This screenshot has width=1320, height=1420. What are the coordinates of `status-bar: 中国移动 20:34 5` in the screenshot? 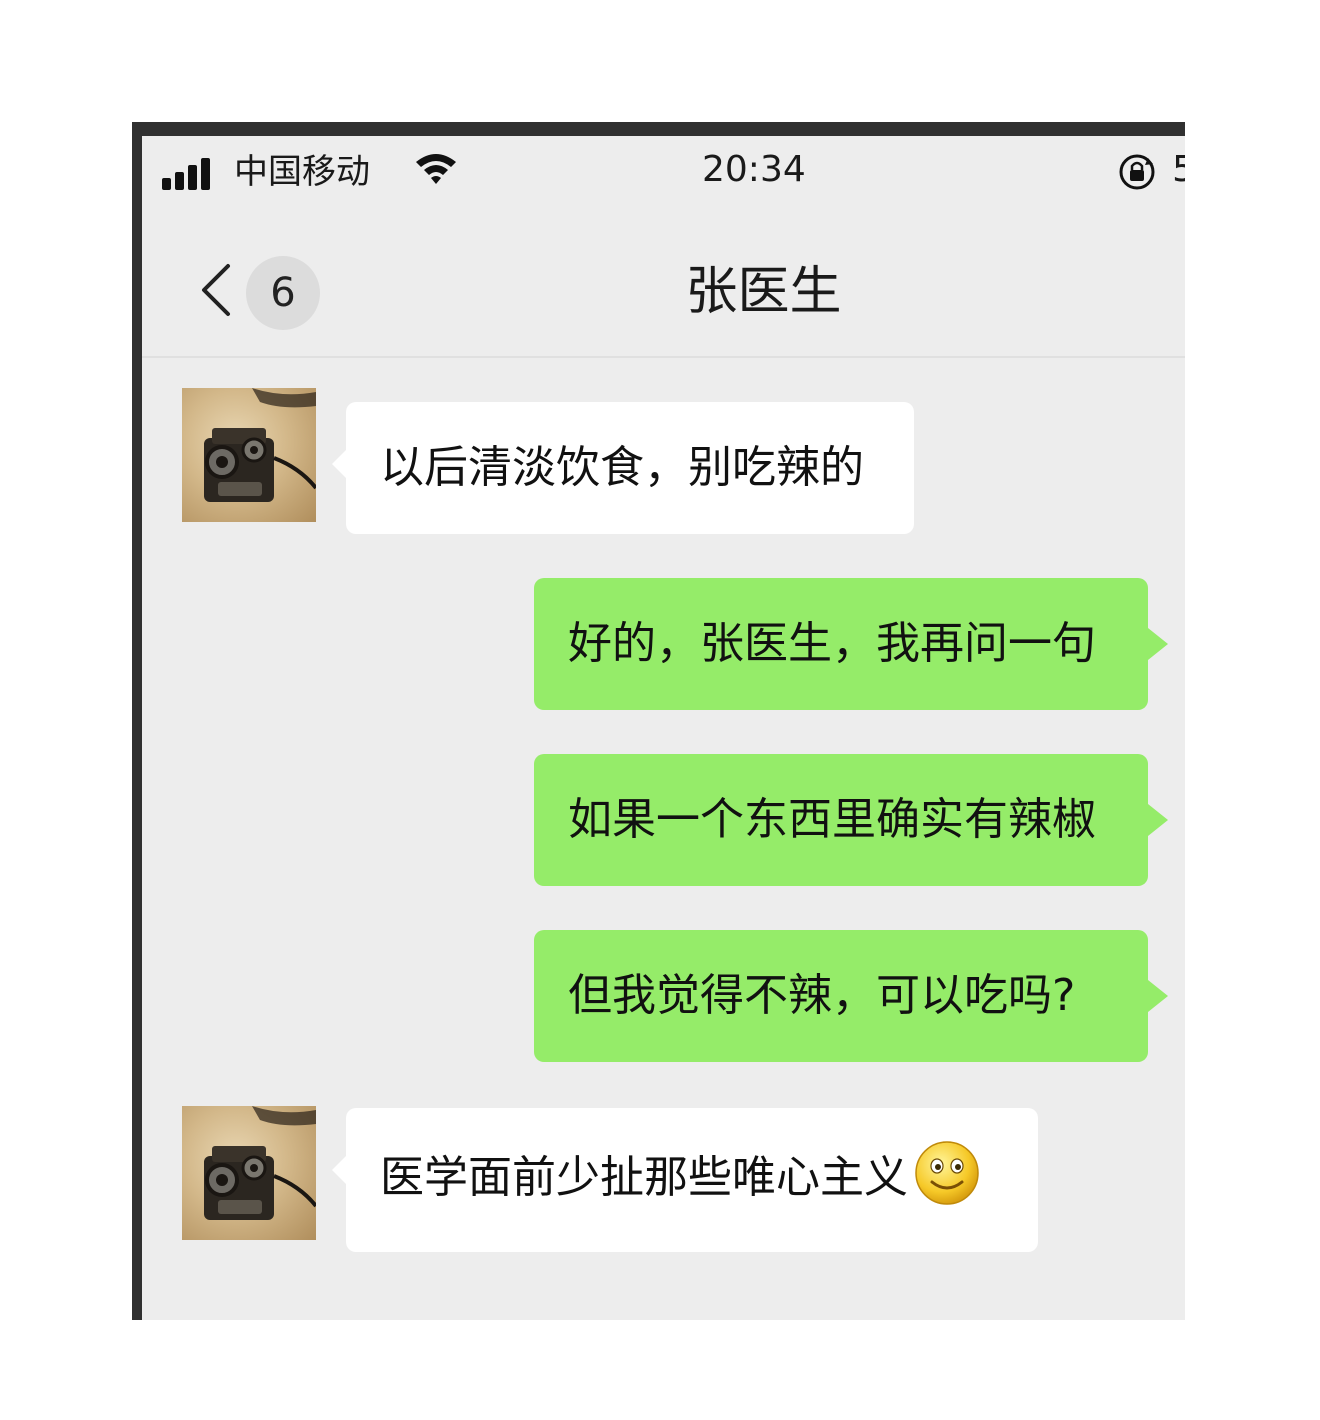 It's located at (663, 174).